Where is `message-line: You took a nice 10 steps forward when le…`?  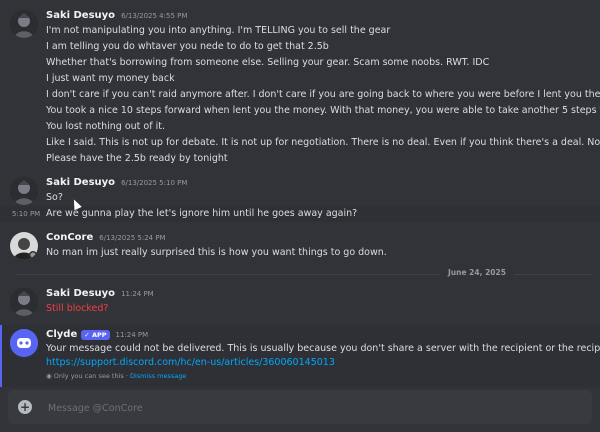 message-line: You took a nice 10 steps forward when le… is located at coordinates (323, 110).